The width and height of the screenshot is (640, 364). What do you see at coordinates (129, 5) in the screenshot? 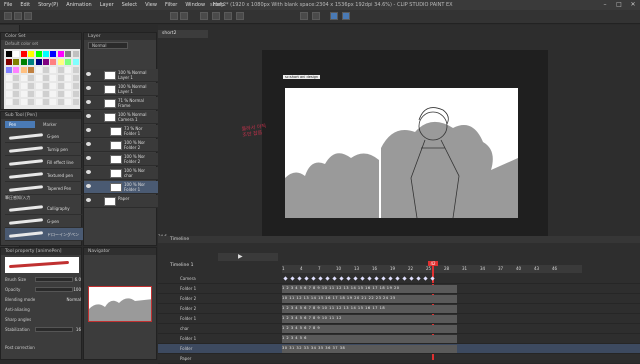
I see `menu-select: Select` at bounding box center [129, 5].